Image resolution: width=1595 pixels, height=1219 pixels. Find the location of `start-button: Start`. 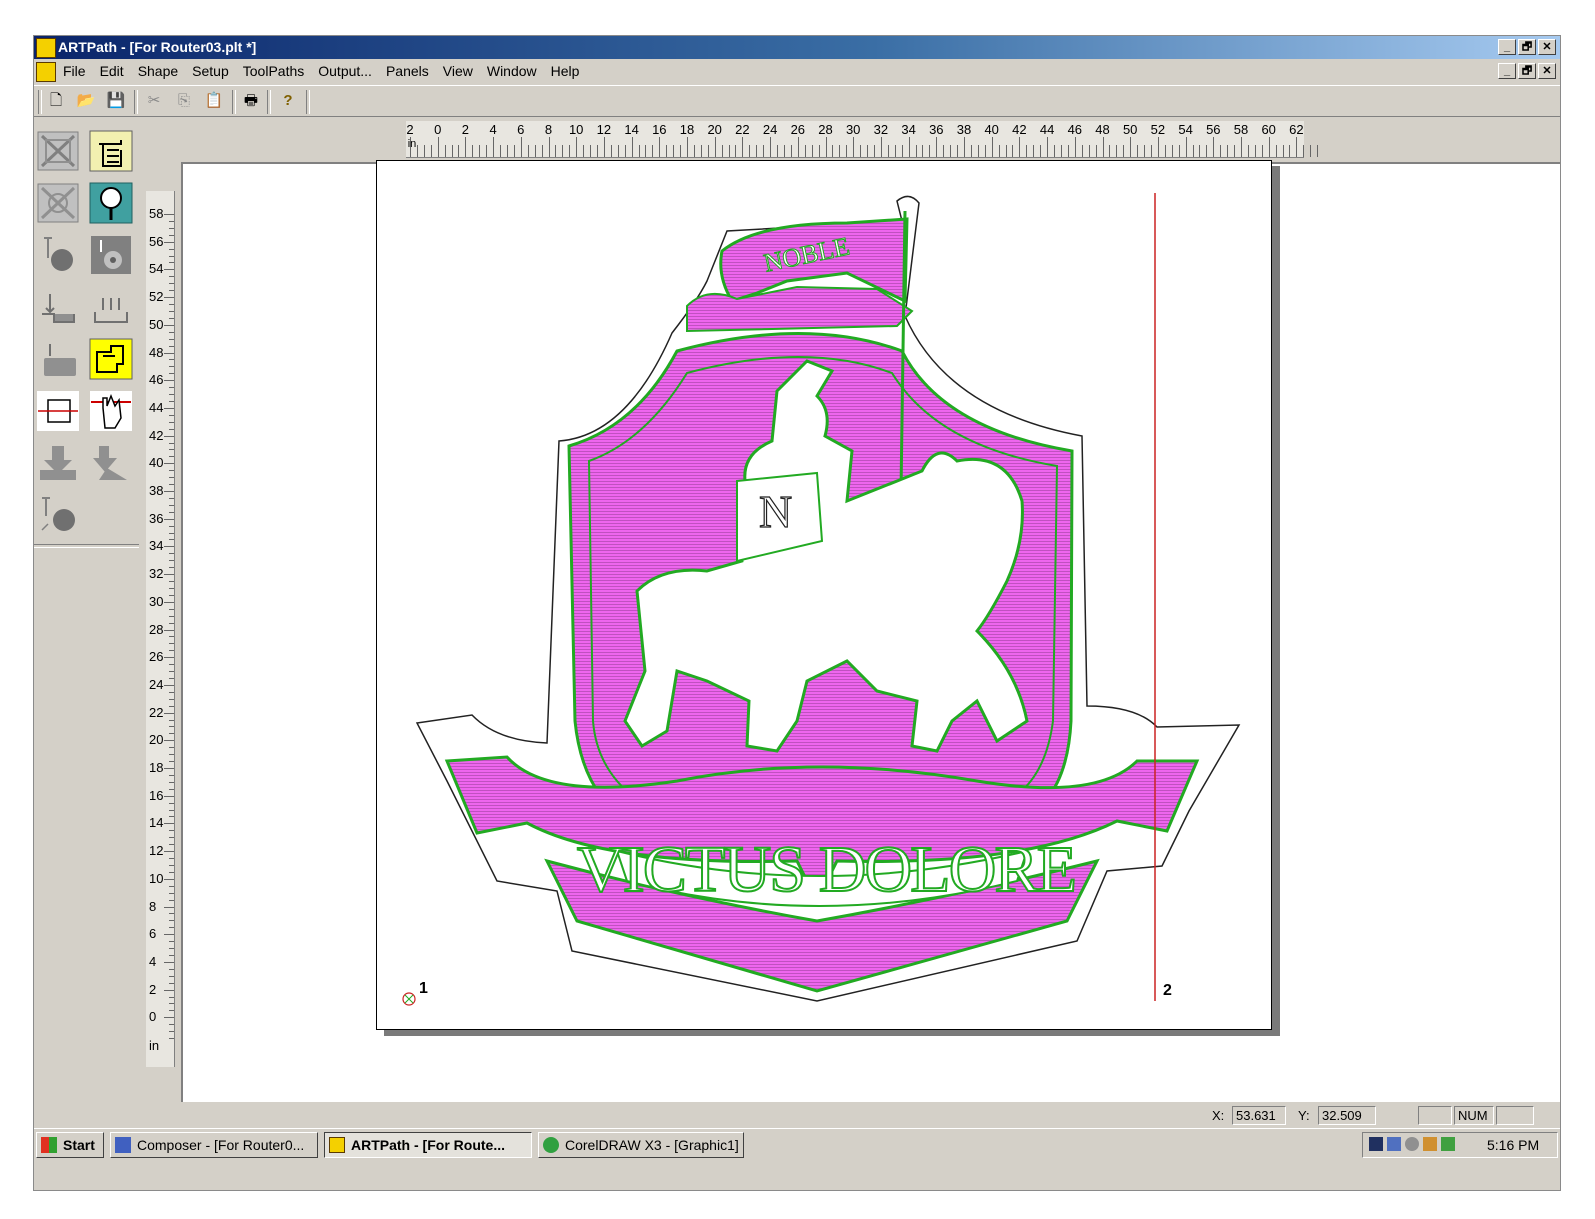

start-button: Start is located at coordinates (70, 1145).